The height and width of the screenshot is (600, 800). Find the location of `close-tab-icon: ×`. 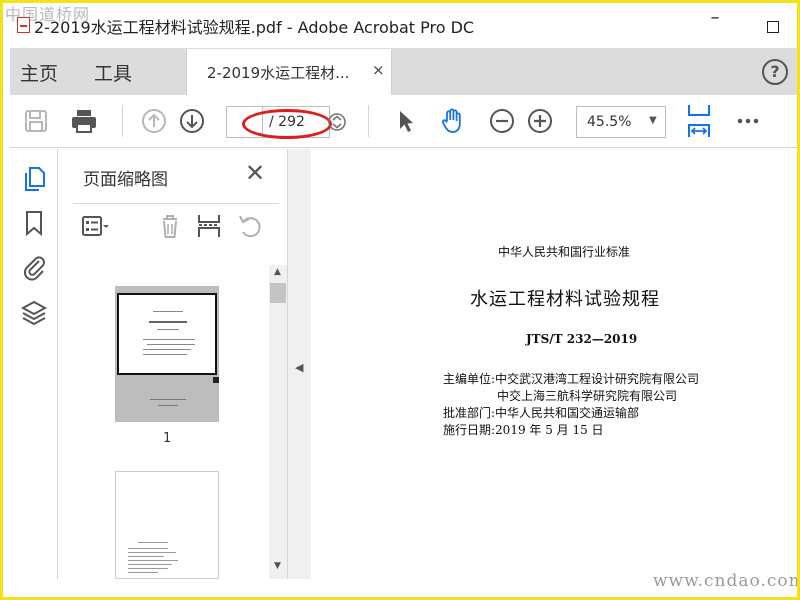

close-tab-icon: × is located at coordinates (378, 70).